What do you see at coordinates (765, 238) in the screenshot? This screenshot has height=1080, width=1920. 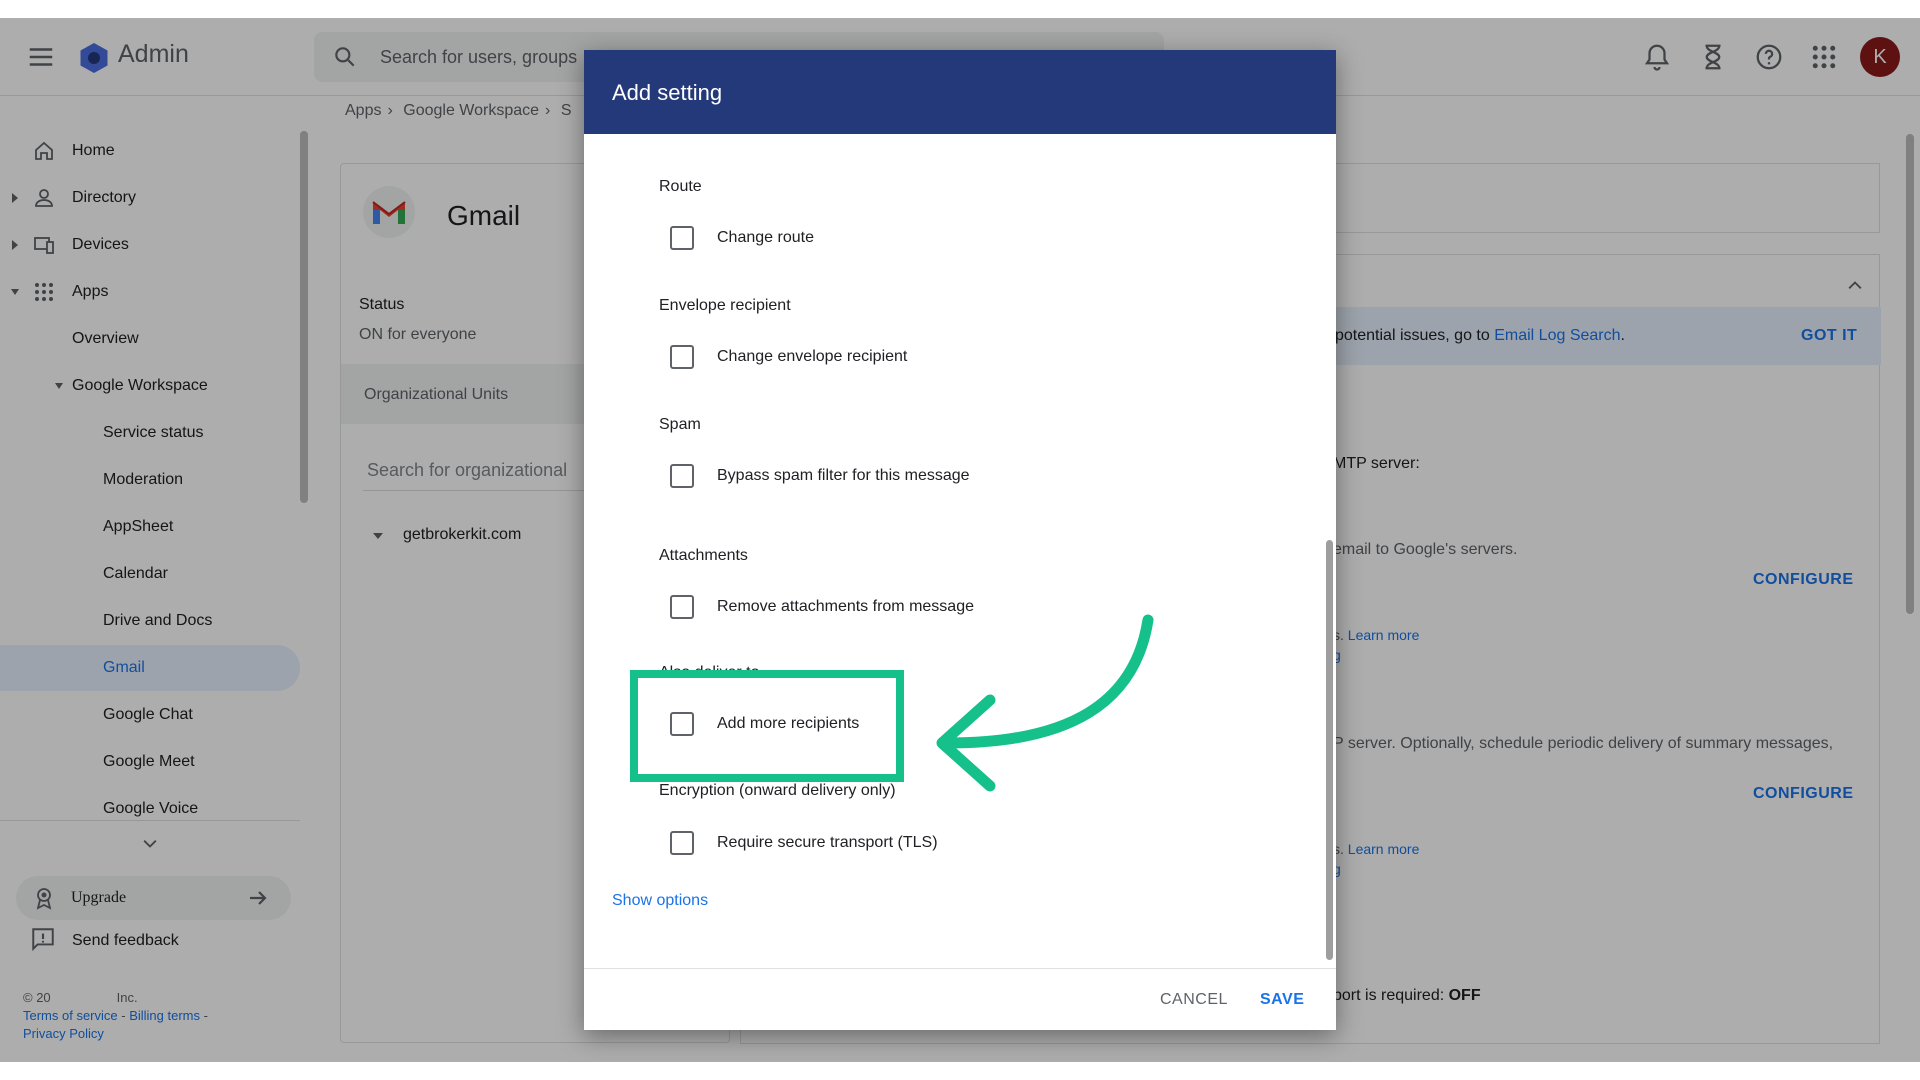 I see `checkbox-label: Change route` at bounding box center [765, 238].